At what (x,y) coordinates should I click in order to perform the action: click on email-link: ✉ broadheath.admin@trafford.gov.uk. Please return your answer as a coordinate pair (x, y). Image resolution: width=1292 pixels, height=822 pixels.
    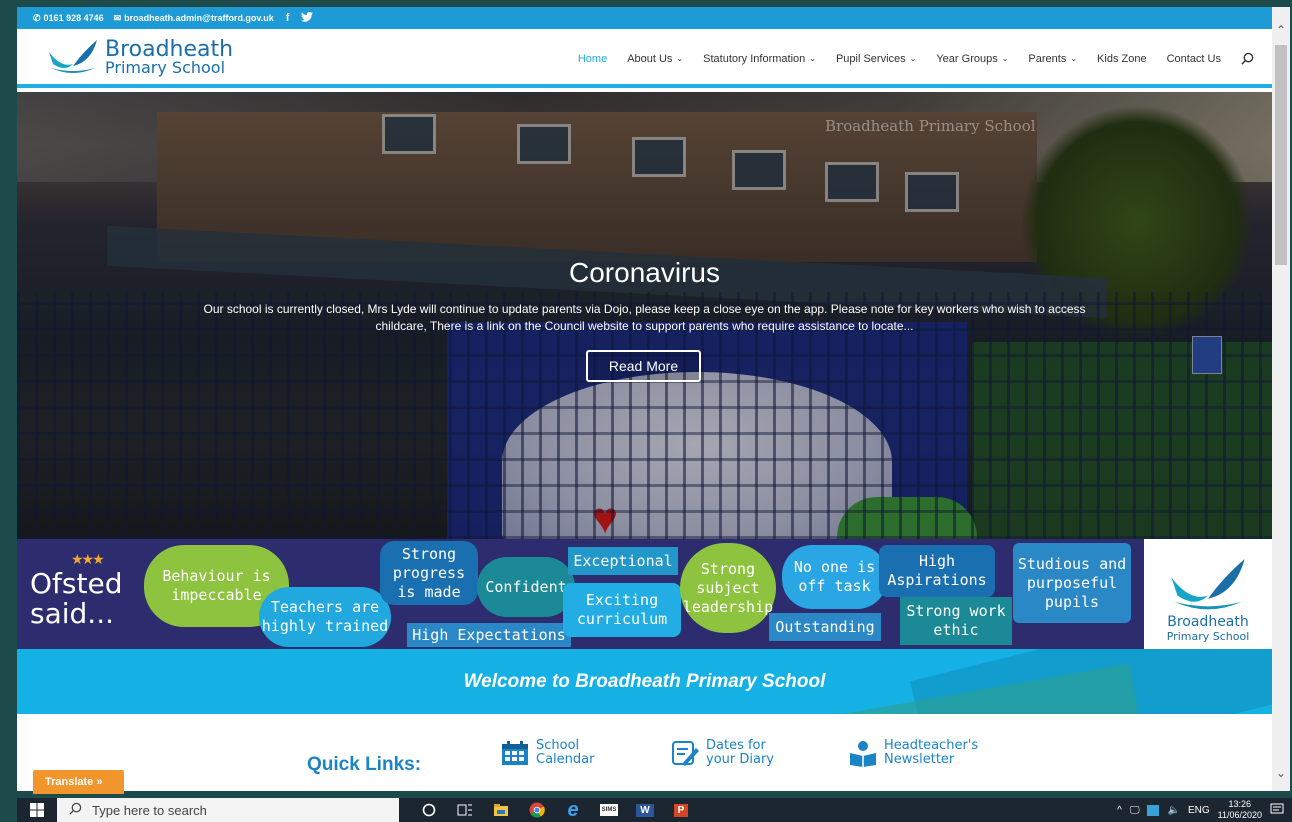
    Looking at the image, I should click on (194, 18).